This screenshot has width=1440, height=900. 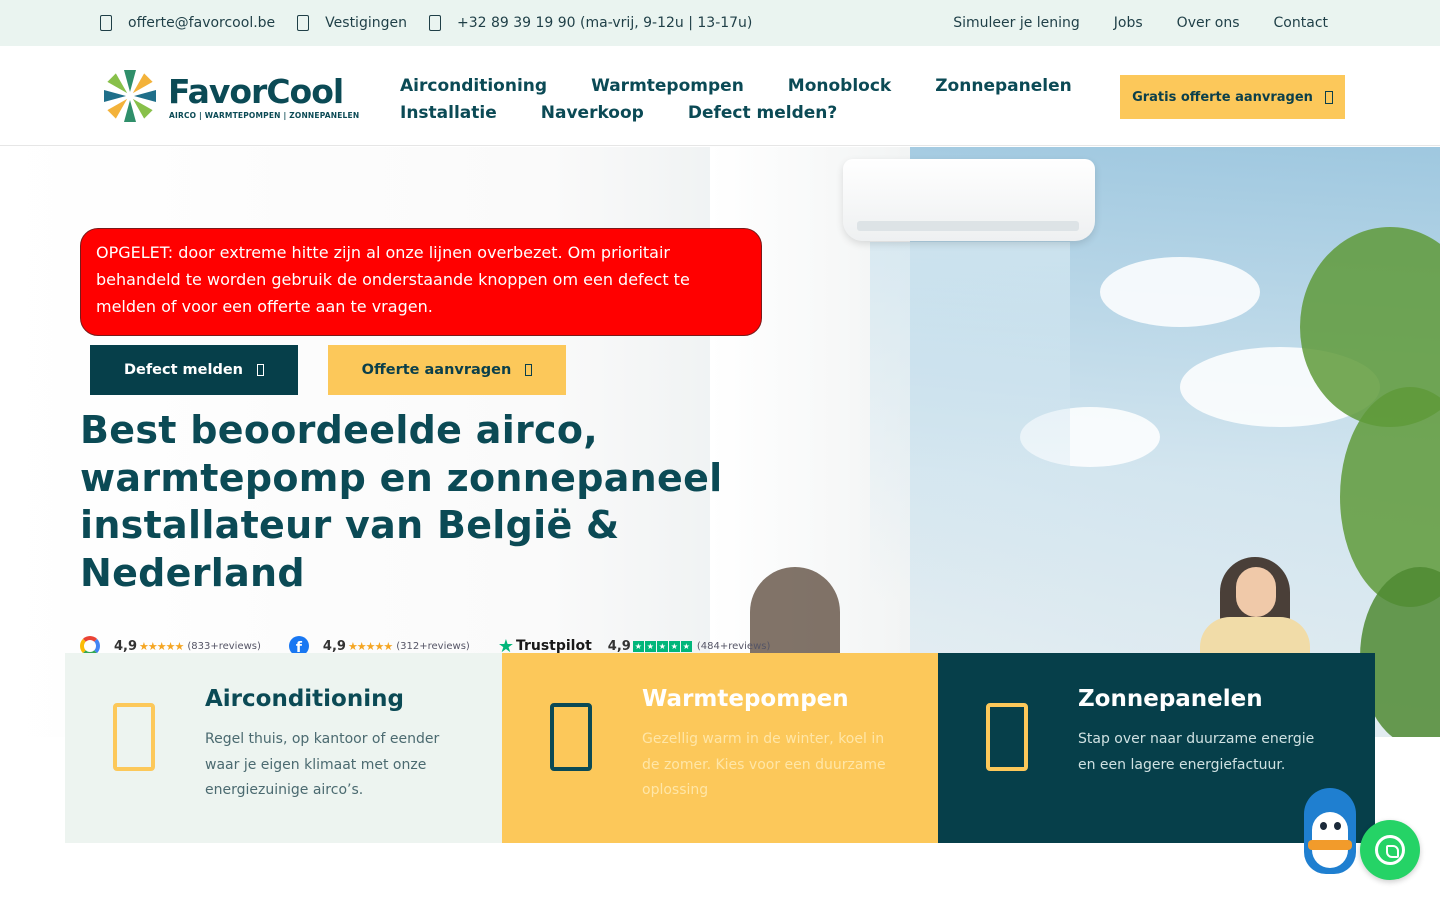 I want to click on nav-item-monoblock: Monoblock, so click(x=839, y=86).